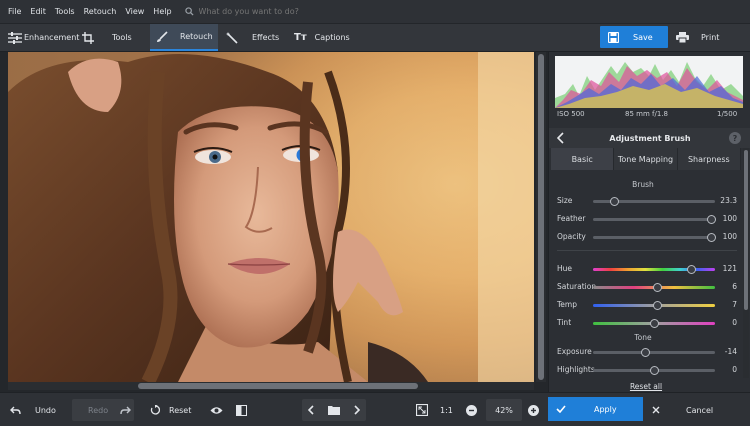  I want to click on iso-value: ISO 500, so click(571, 114).